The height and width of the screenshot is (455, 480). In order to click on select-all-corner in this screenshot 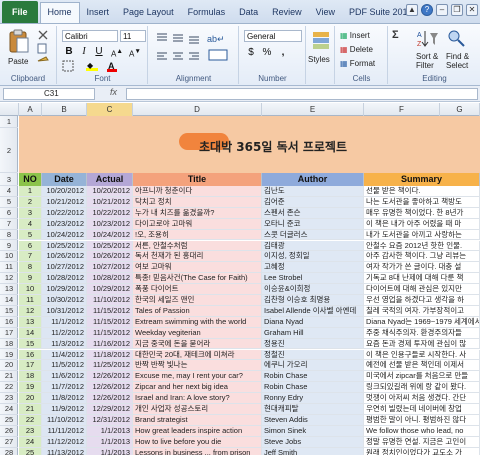, I will do `click(9, 109)`.